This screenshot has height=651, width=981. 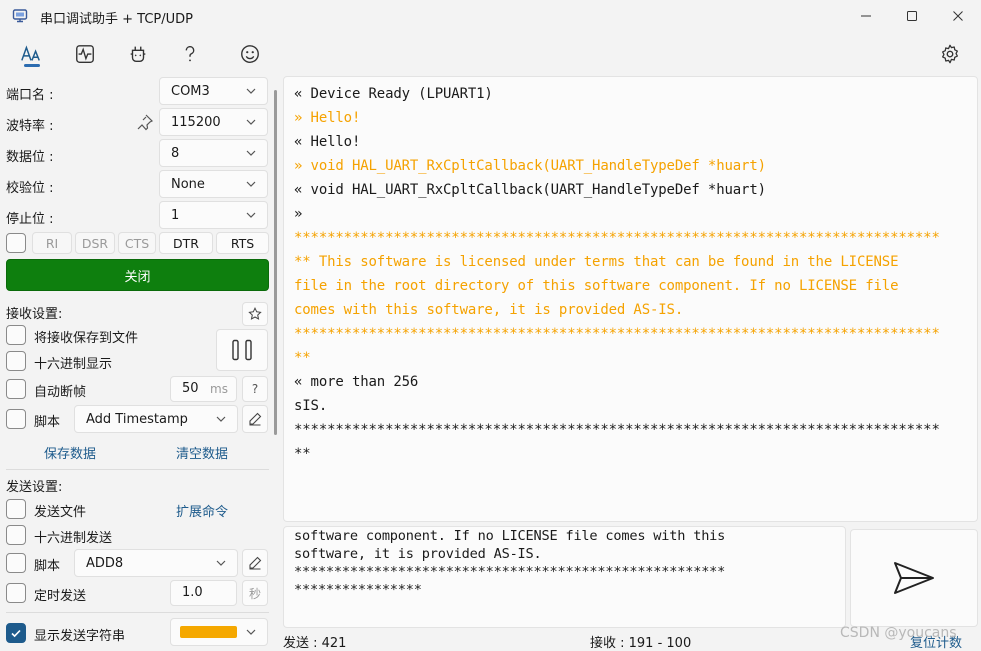 What do you see at coordinates (30, 188) in the screenshot?
I see `parity-label: 校验位 :` at bounding box center [30, 188].